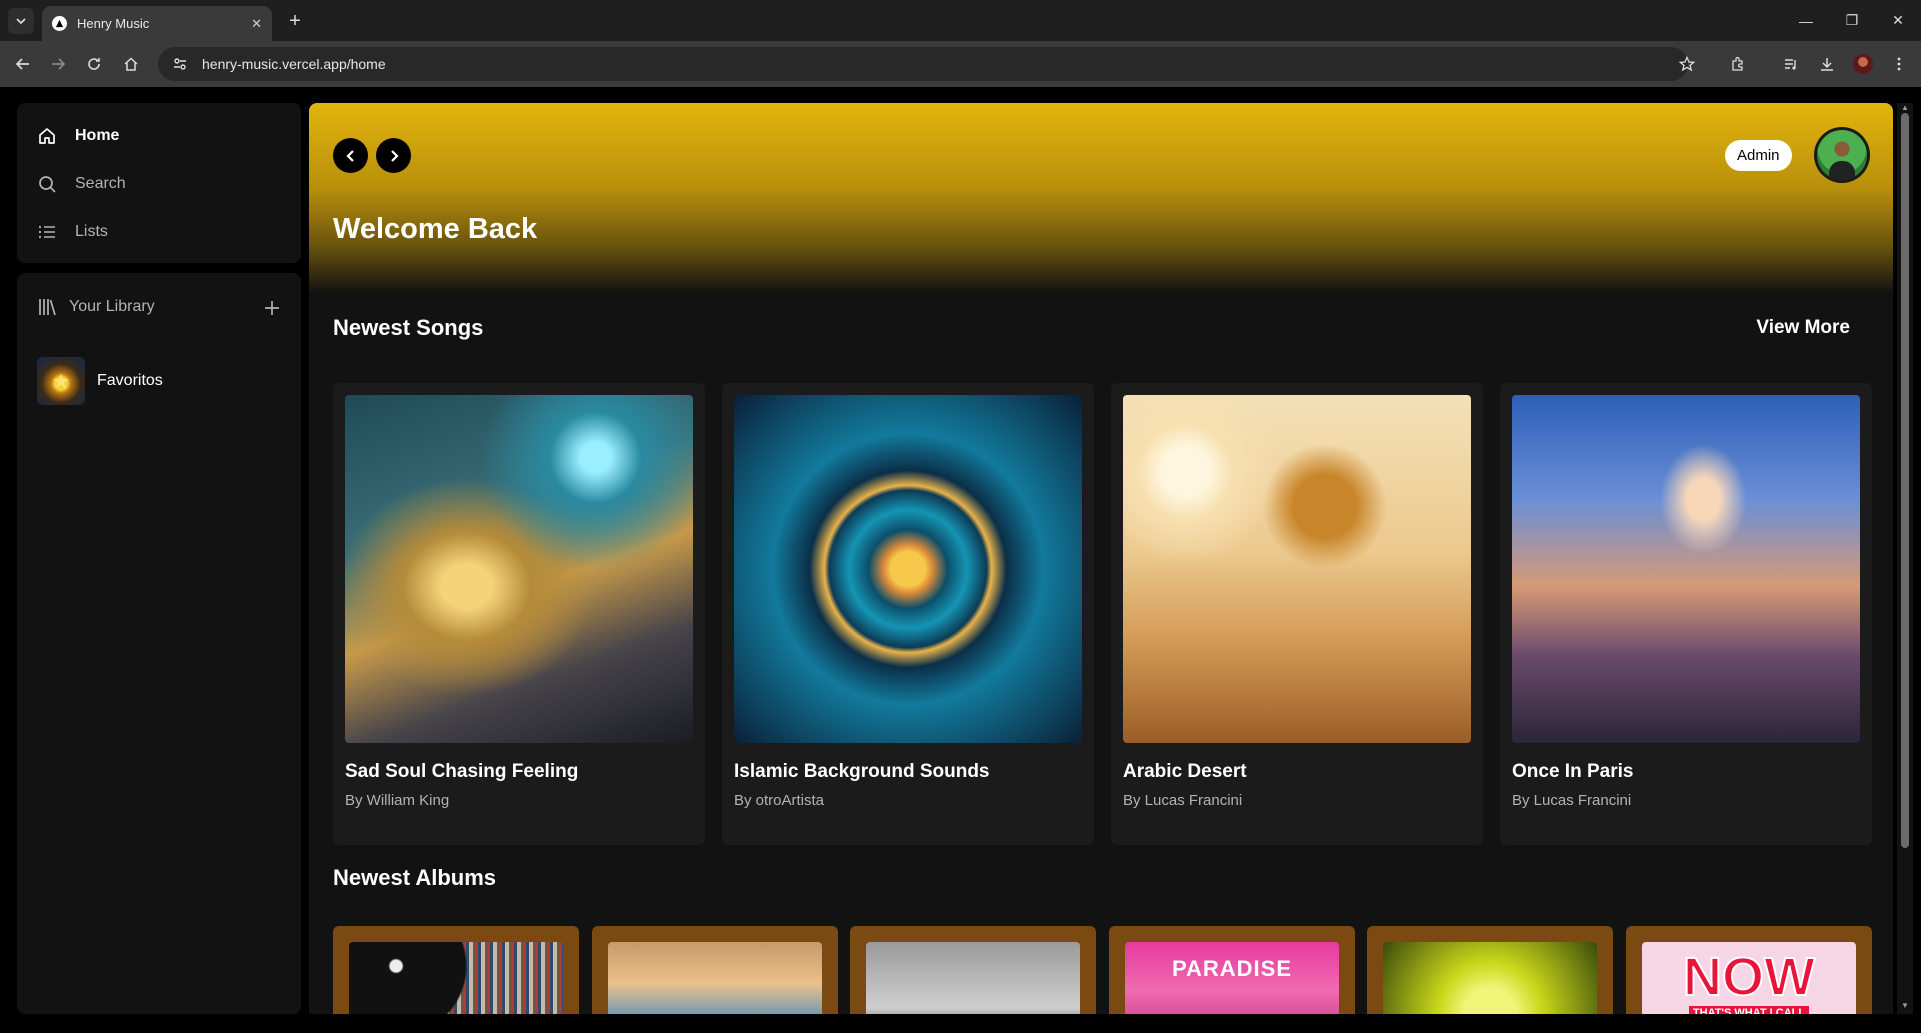 Image resolution: width=1921 pixels, height=1033 pixels. I want to click on browser-menu-button, so click(1899, 64).